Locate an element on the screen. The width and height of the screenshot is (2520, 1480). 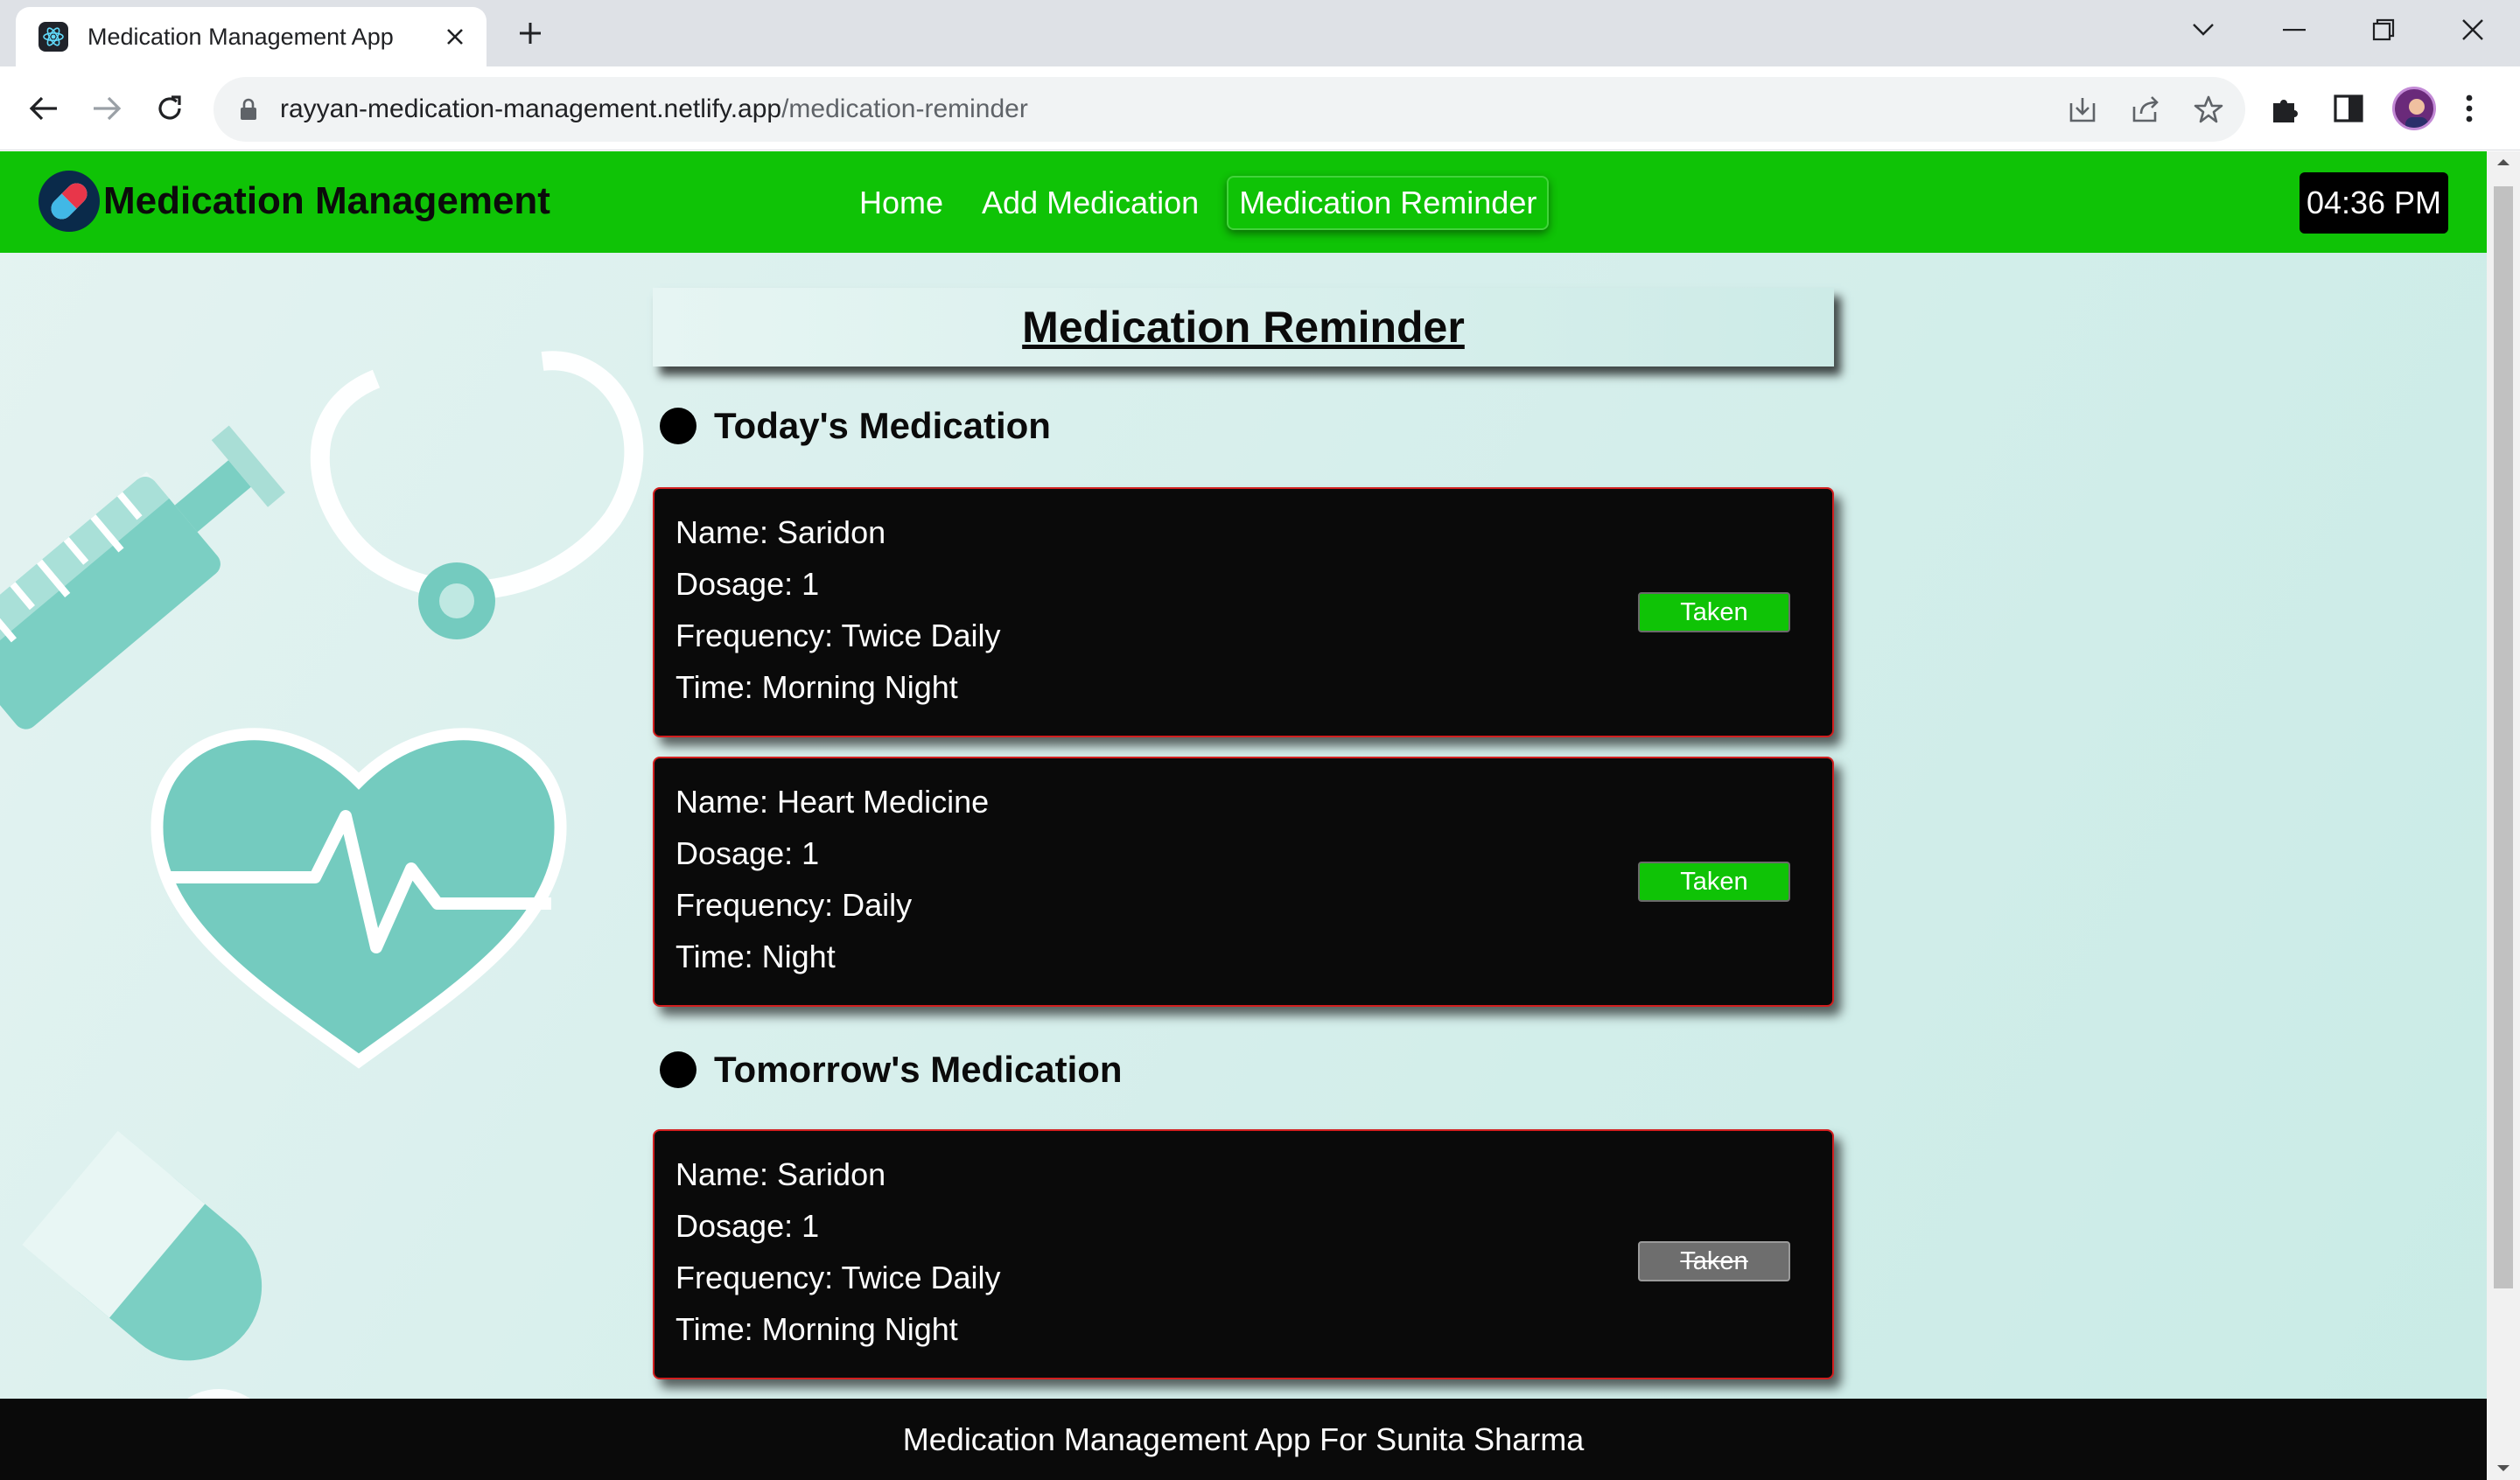
back-arrow-icon is located at coordinates (44, 108).